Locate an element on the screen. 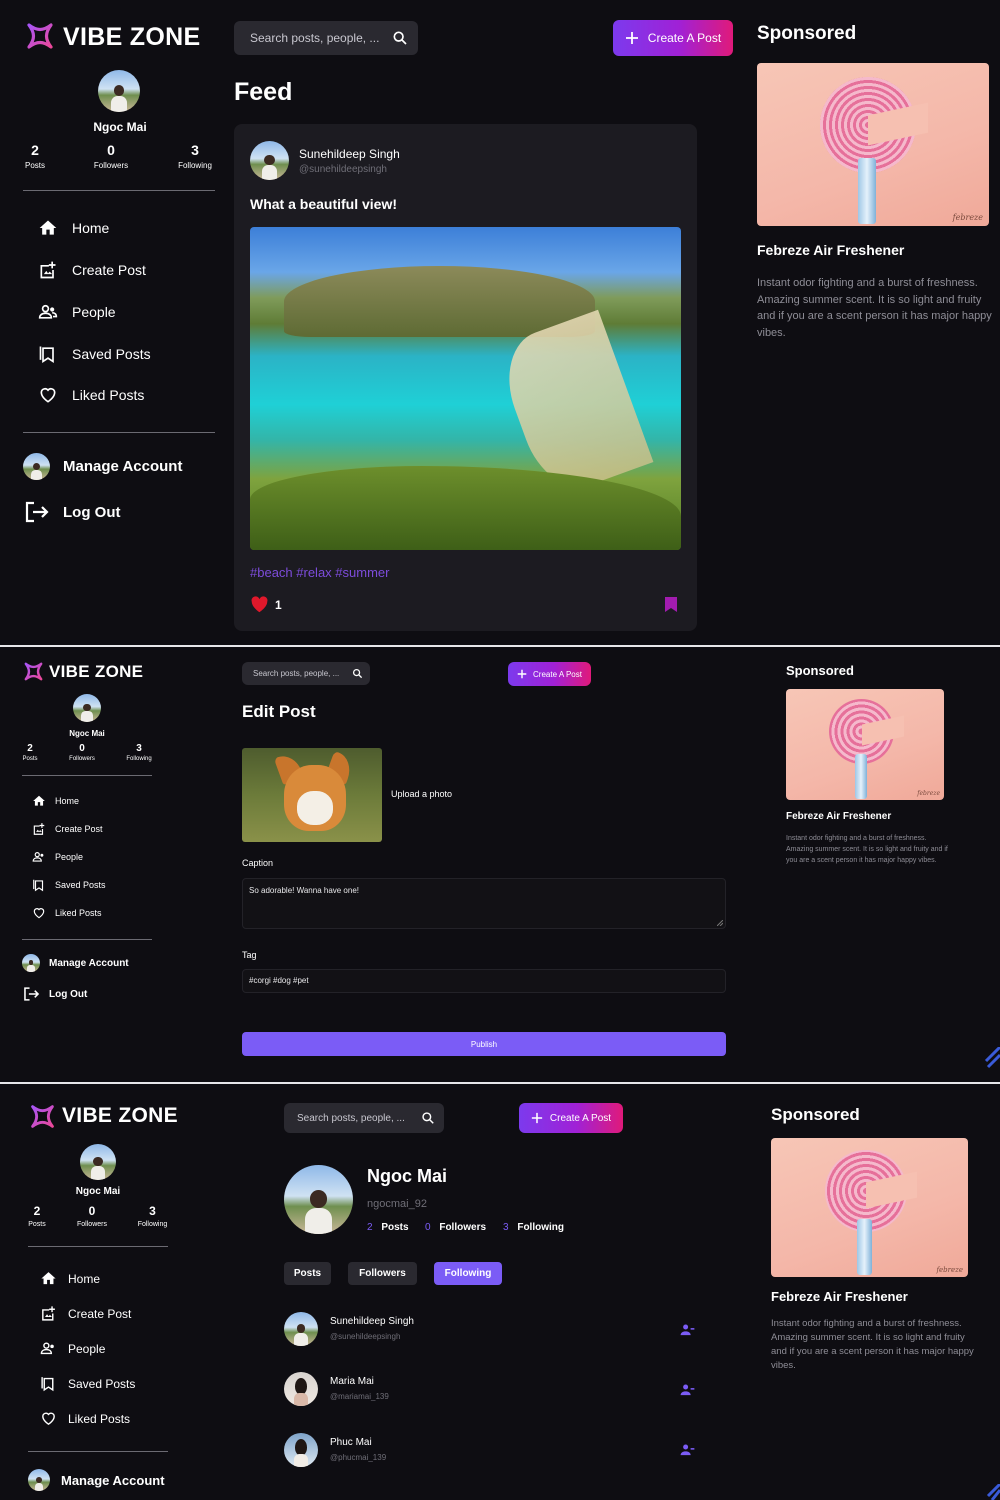 The width and height of the screenshot is (1000, 1500). home-icon is located at coordinates (48, 1278).